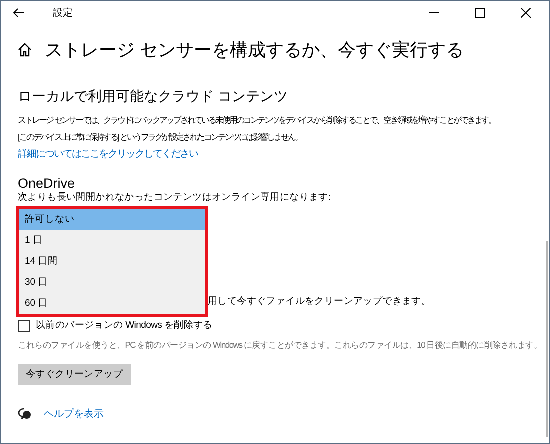 The height and width of the screenshot is (444, 550). Describe the element at coordinates (160, 137) in the screenshot. I see `description-text: [このデバイス上に常に保持する] というフラグが設定されたコンテンツには影響しません。` at that location.